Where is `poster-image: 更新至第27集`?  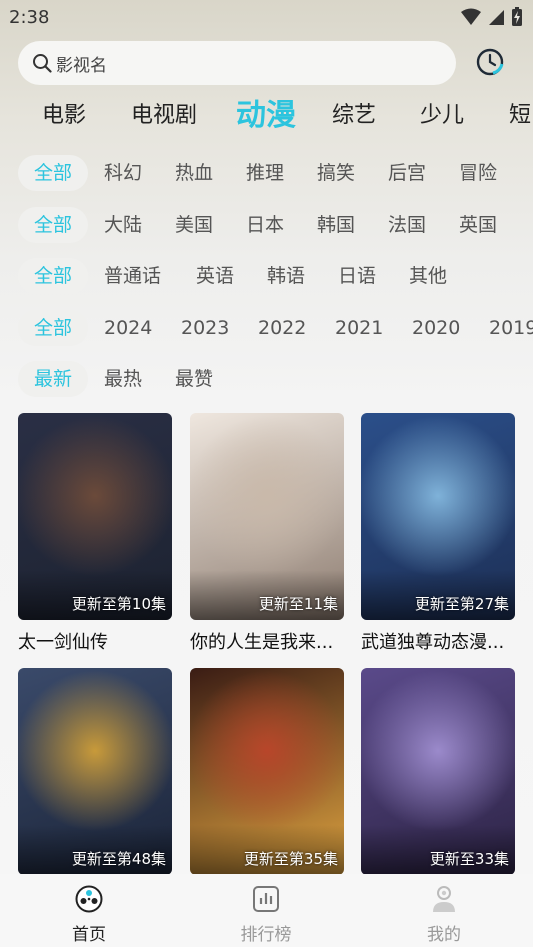 poster-image: 更新至第27集 is located at coordinates (438, 516).